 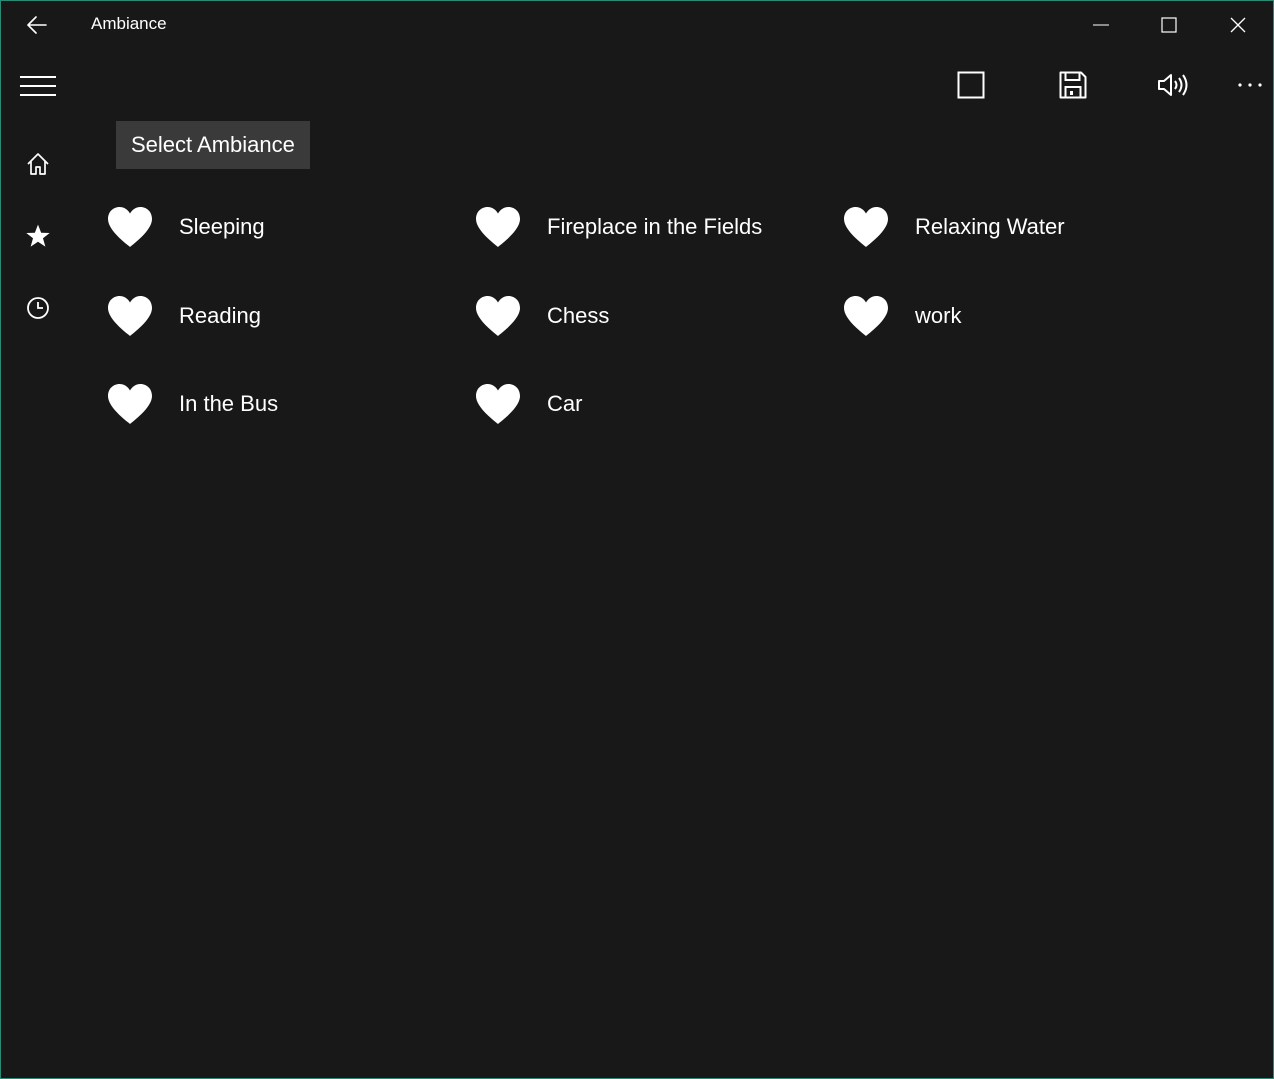 I want to click on save-button, so click(x=1073, y=85).